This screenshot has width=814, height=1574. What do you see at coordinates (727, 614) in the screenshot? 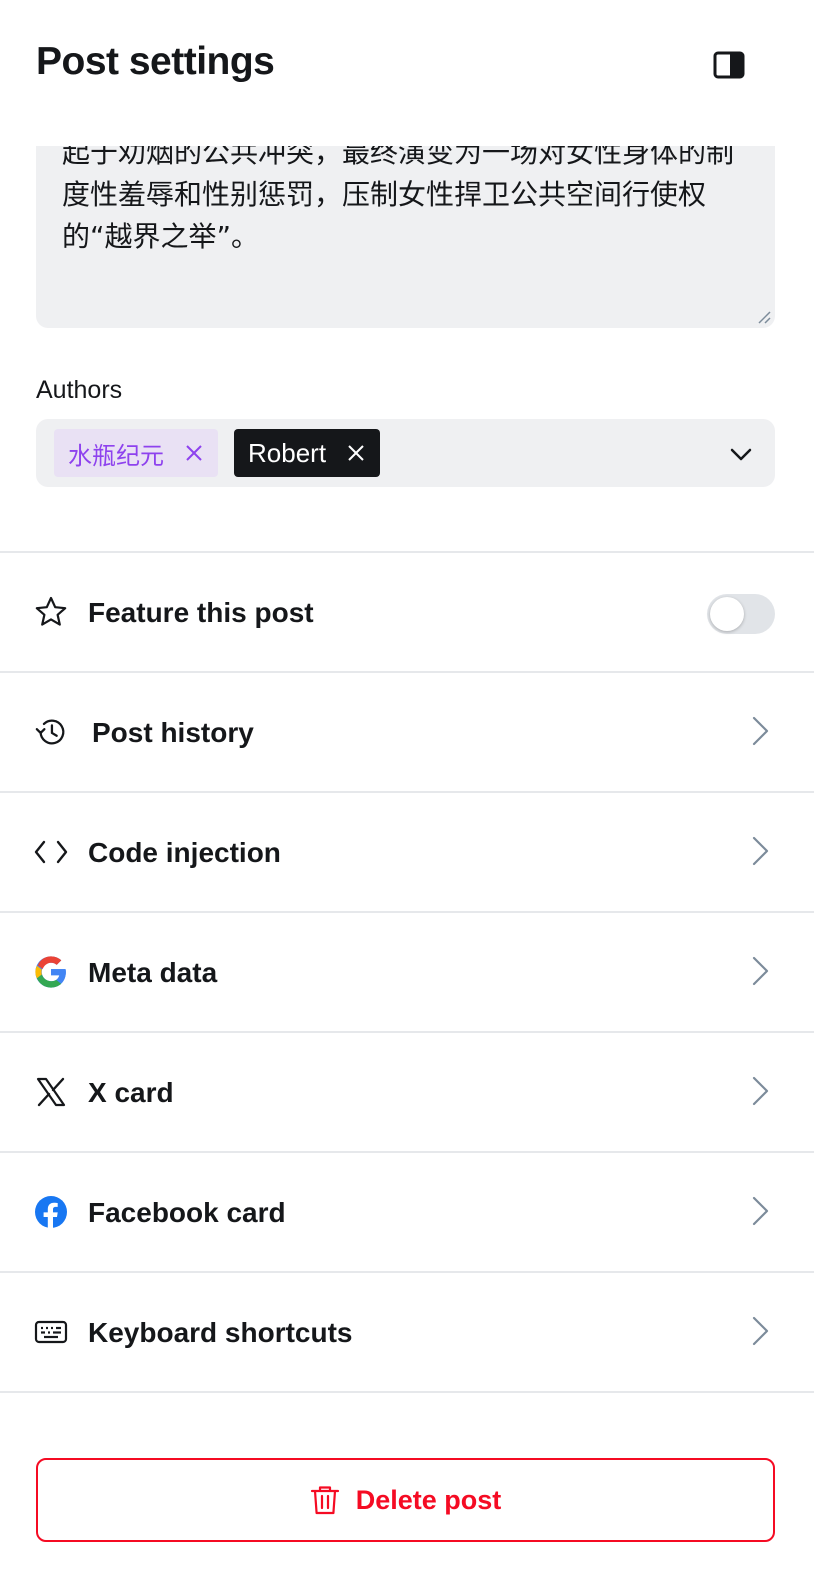
I see `toggle-knob` at bounding box center [727, 614].